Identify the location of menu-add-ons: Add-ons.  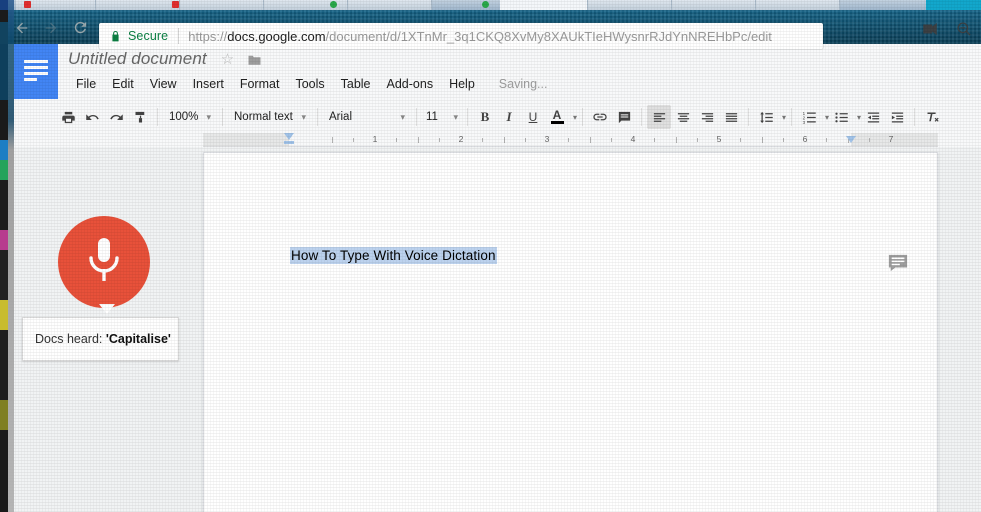
(410, 84).